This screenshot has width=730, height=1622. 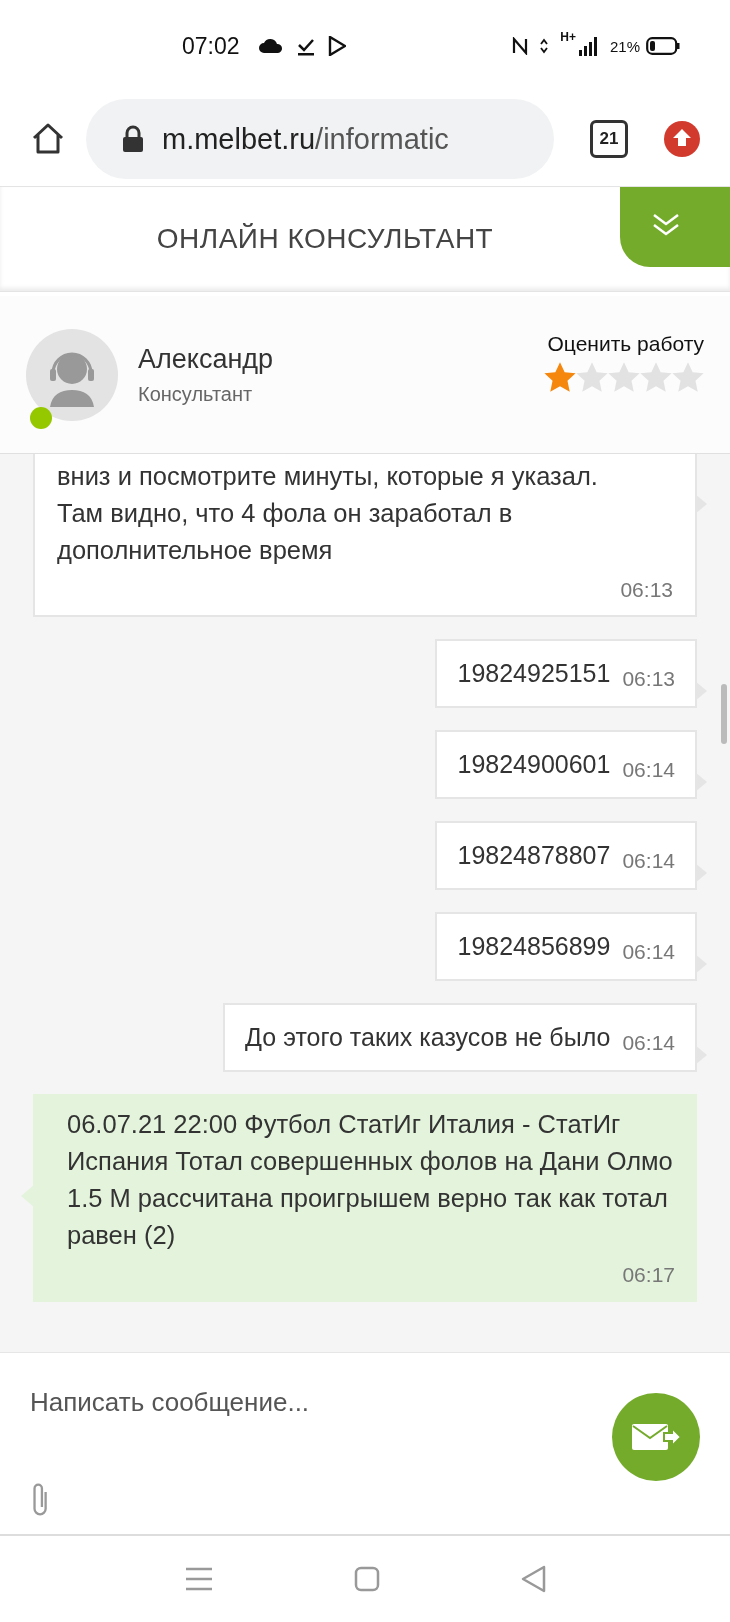 I want to click on data-arrows-icon, so click(x=544, y=46).